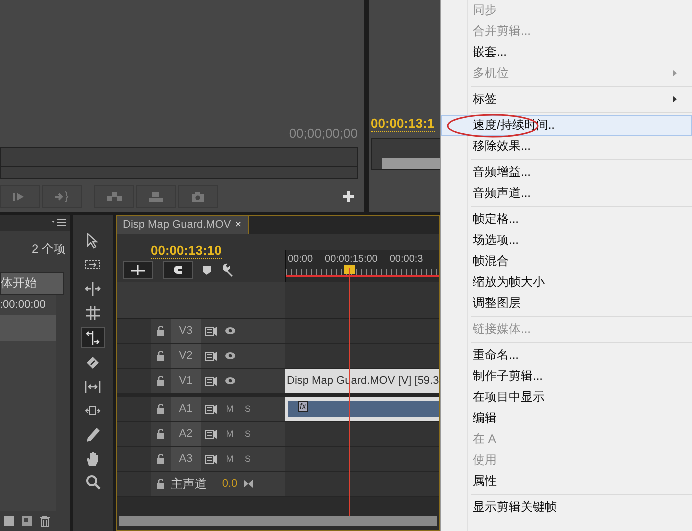 The width and height of the screenshot is (692, 531). Describe the element at coordinates (27, 521) in the screenshot. I see `new-item-icon` at that location.